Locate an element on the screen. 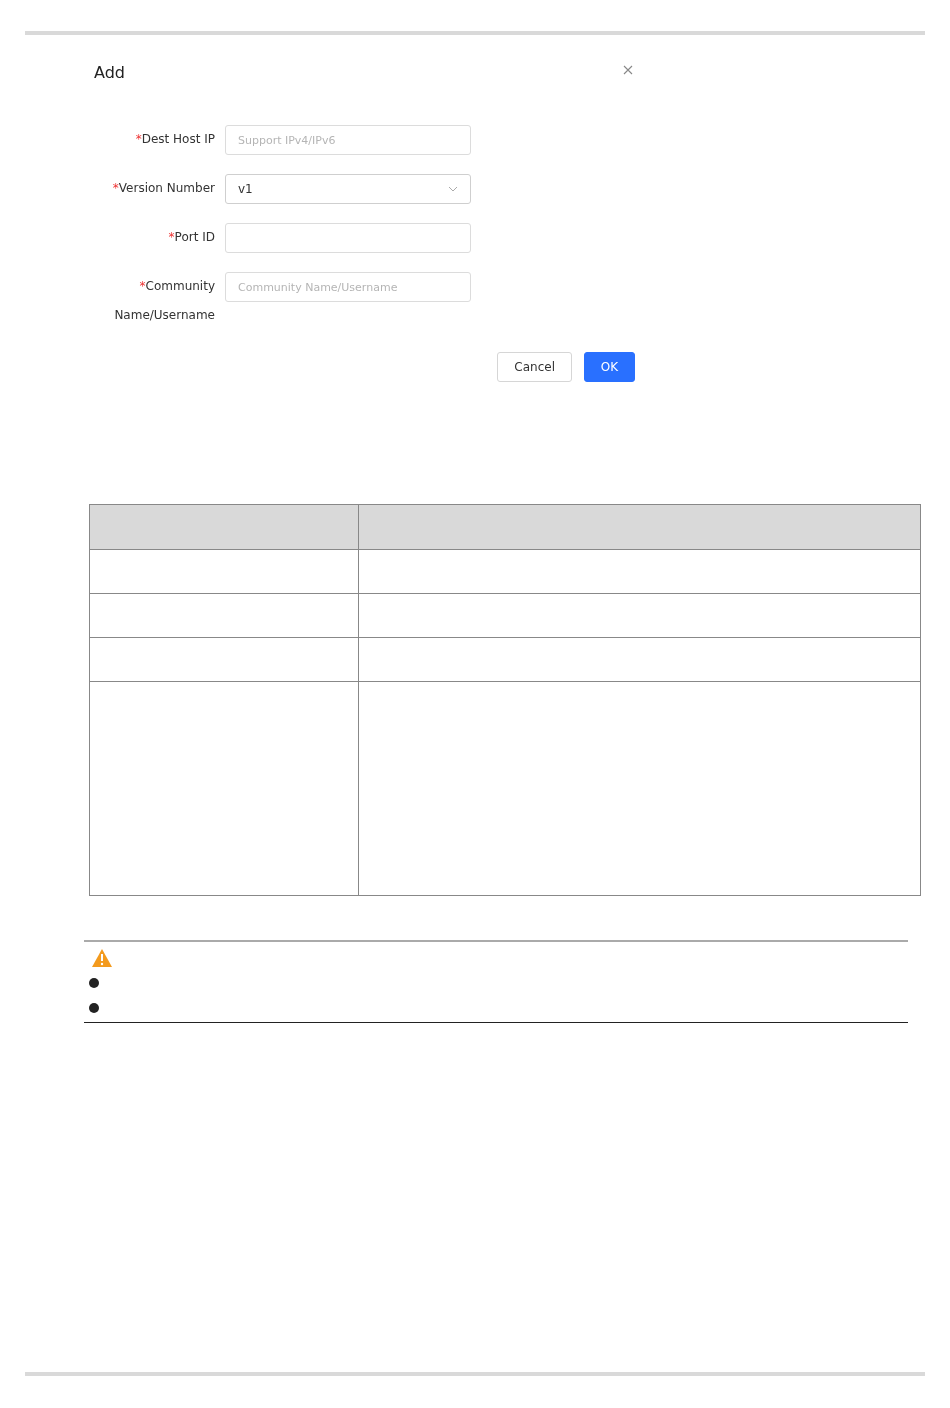 Image resolution: width=950 pixels, height=1408 pixels. field-label: *Dest Host IP is located at coordinates (174, 139).